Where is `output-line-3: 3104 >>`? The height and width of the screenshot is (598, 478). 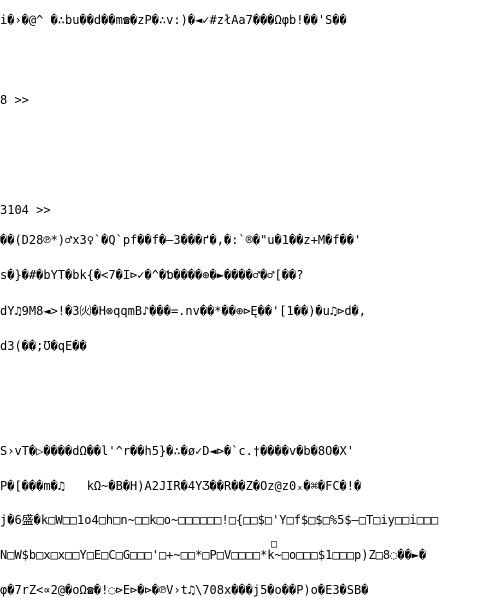
output-line-3: 3104 >> is located at coordinates (25, 210).